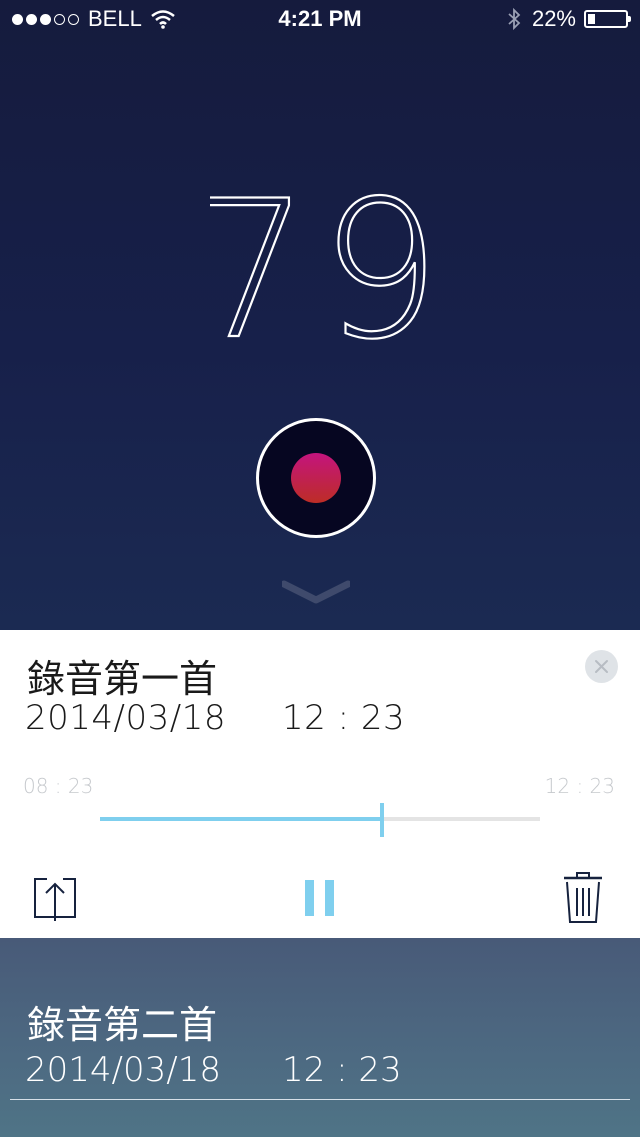  I want to click on battery-icon, so click(607, 19).